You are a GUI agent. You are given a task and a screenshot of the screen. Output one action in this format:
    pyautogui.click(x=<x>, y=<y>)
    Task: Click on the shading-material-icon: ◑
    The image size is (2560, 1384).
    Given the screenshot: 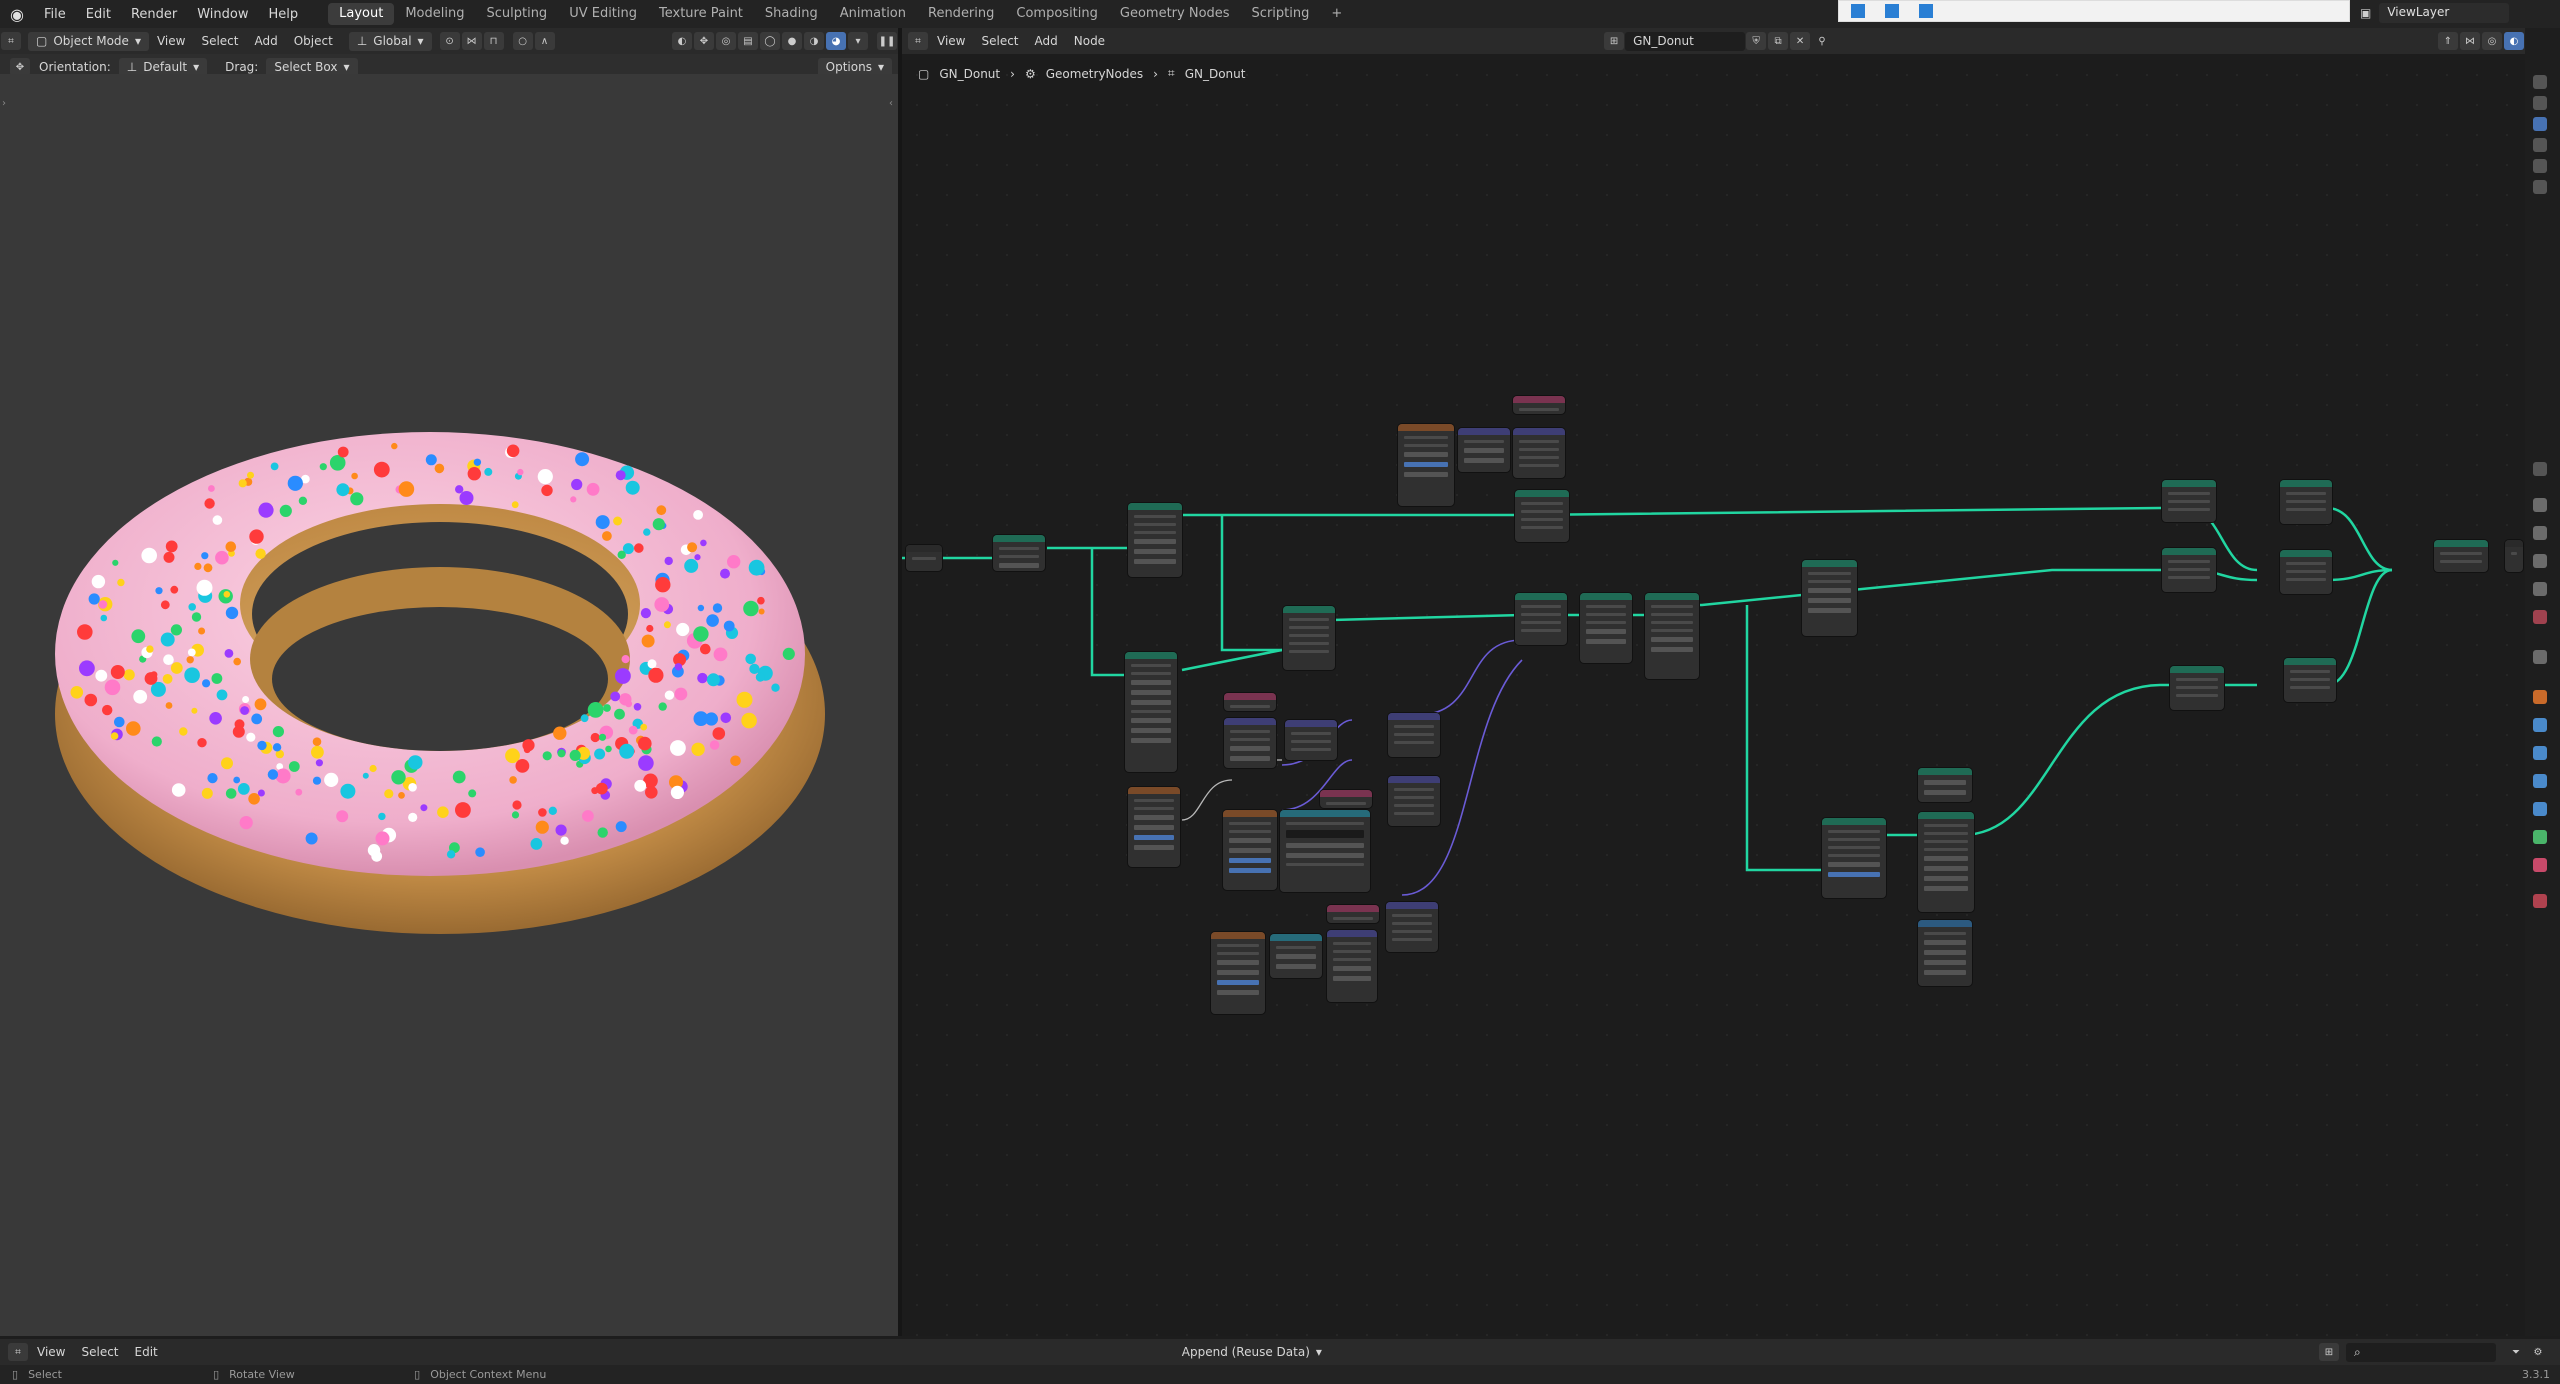 What is the action you would take?
    pyautogui.click(x=814, y=41)
    